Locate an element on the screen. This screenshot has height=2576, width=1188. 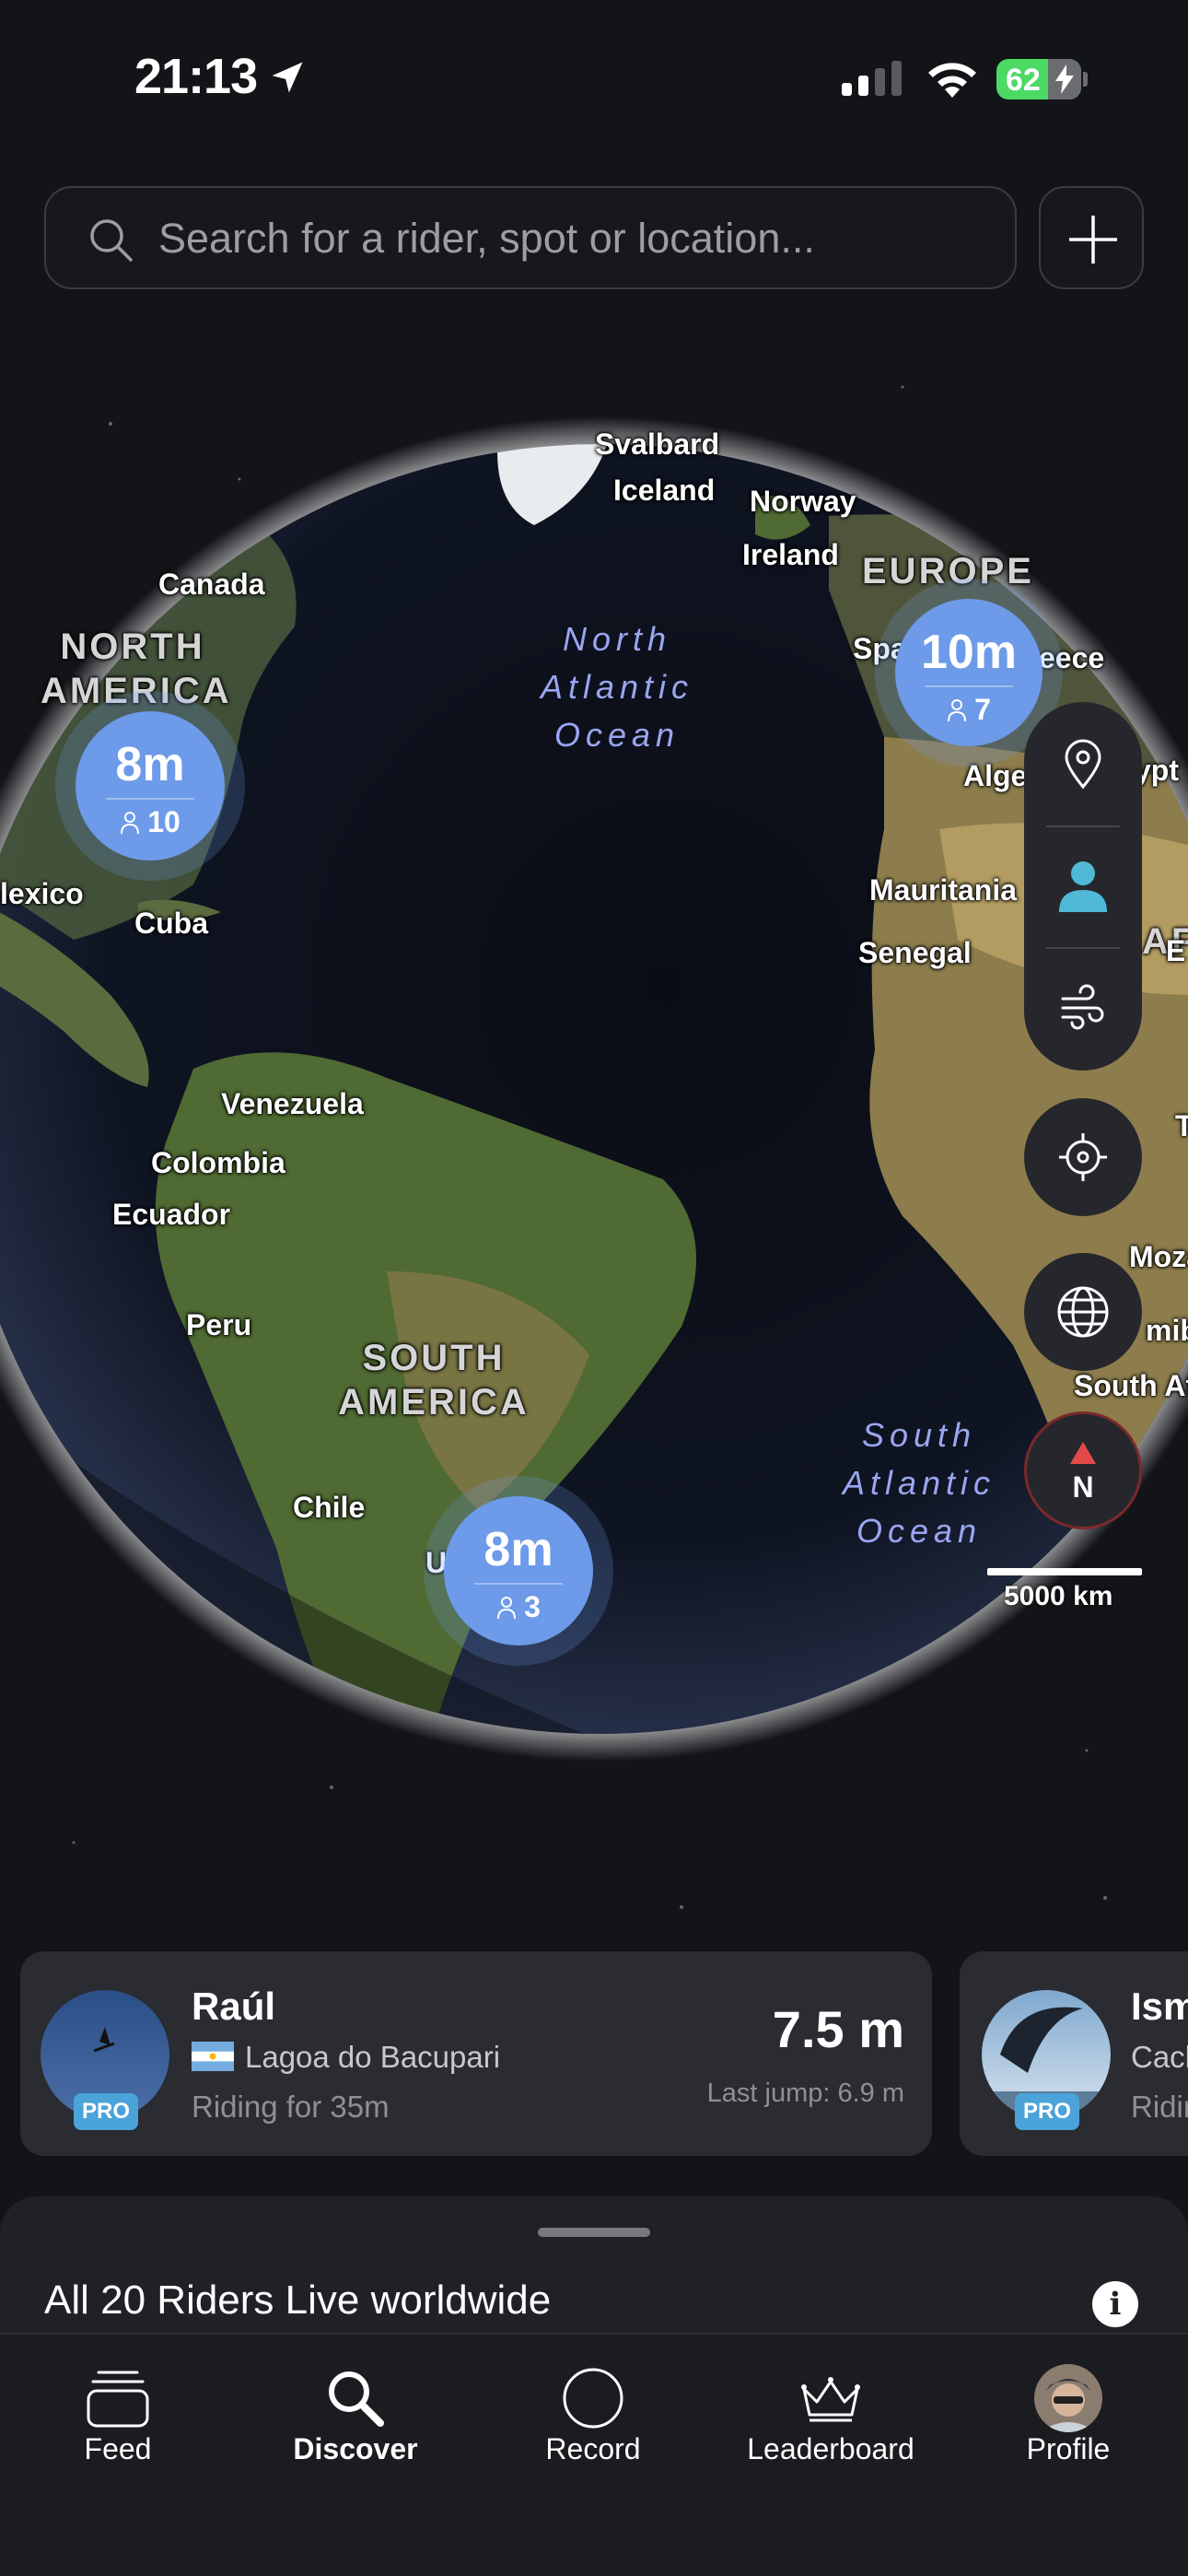
locate-me-button is located at coordinates (1083, 1157).